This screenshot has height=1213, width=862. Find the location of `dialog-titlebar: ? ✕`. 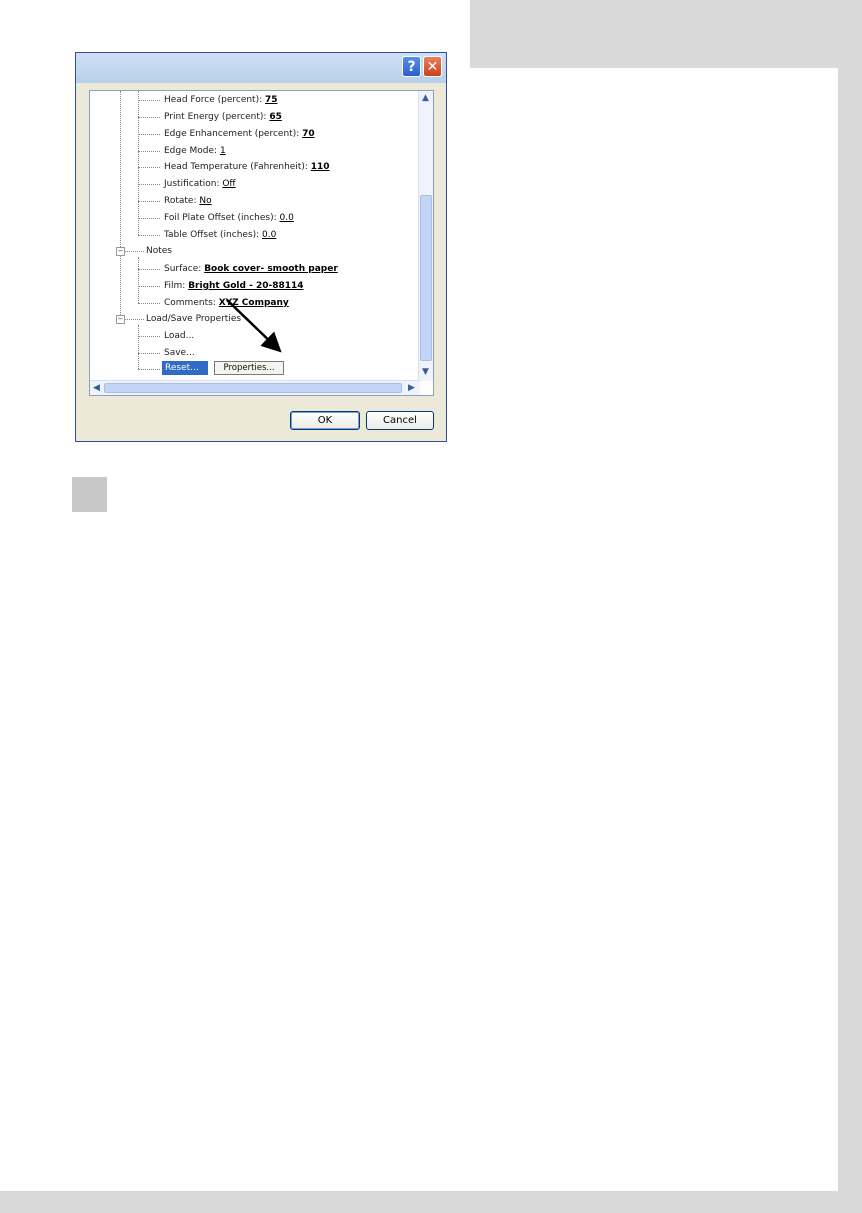

dialog-titlebar: ? ✕ is located at coordinates (261, 68).